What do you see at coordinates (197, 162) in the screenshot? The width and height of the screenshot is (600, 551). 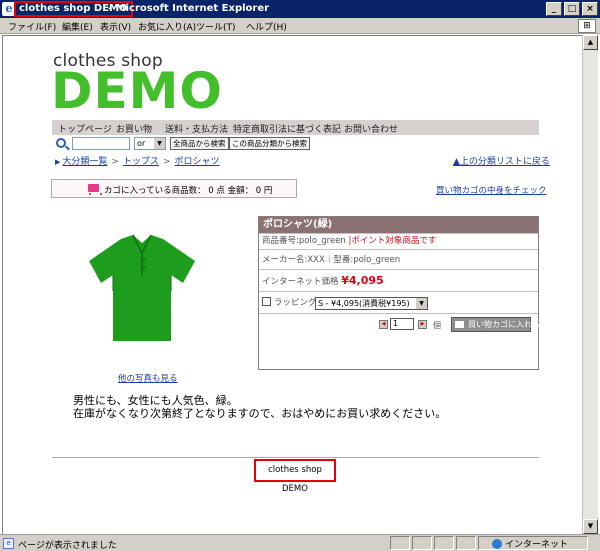 I see `breadcrumb-item-polo: ポロシャツ` at bounding box center [197, 162].